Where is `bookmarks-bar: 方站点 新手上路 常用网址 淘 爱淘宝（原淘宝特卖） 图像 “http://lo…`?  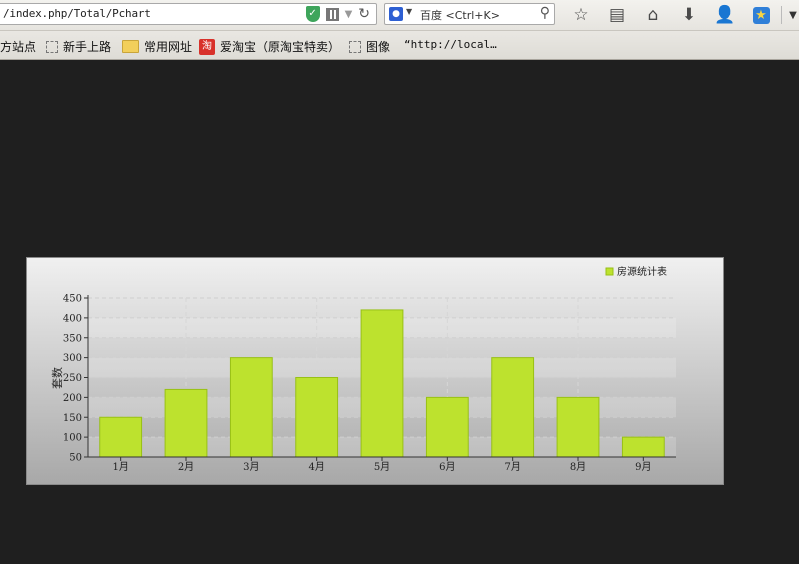 bookmarks-bar: 方站点 新手上路 常用网址 淘 爱淘宝（原淘宝特卖） 图像 “http://lo… is located at coordinates (399, 45).